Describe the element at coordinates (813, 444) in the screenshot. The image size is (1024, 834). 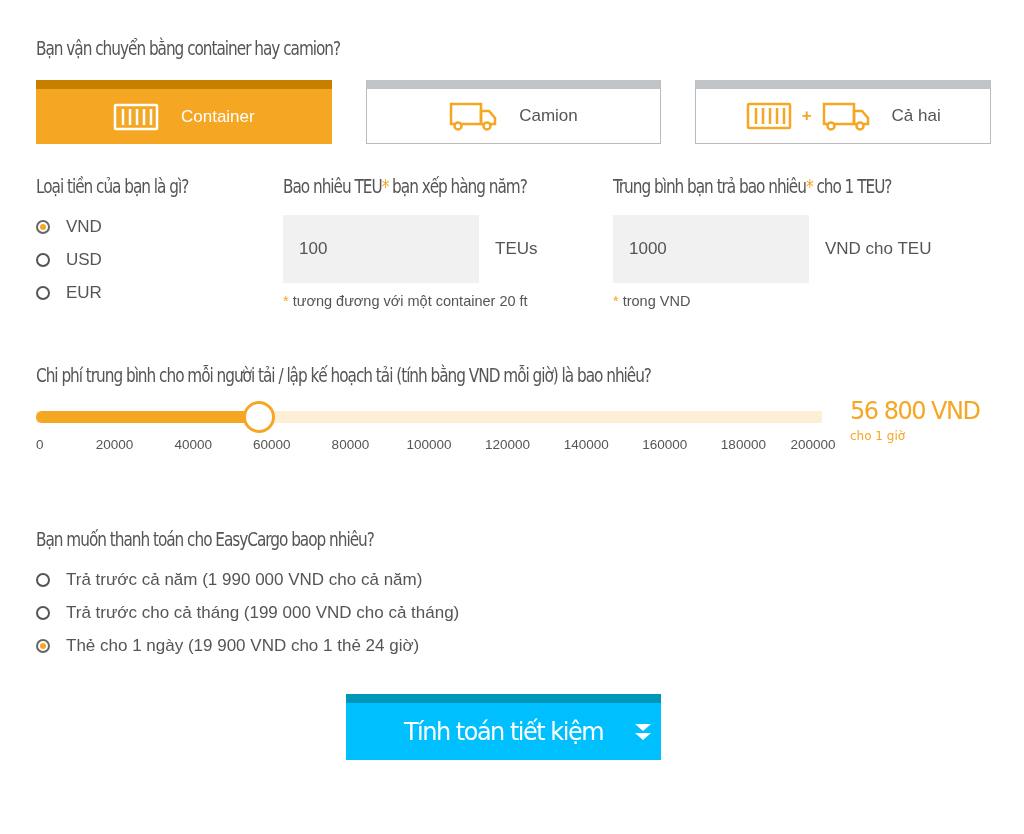
I see `tick-label: 200000` at that location.